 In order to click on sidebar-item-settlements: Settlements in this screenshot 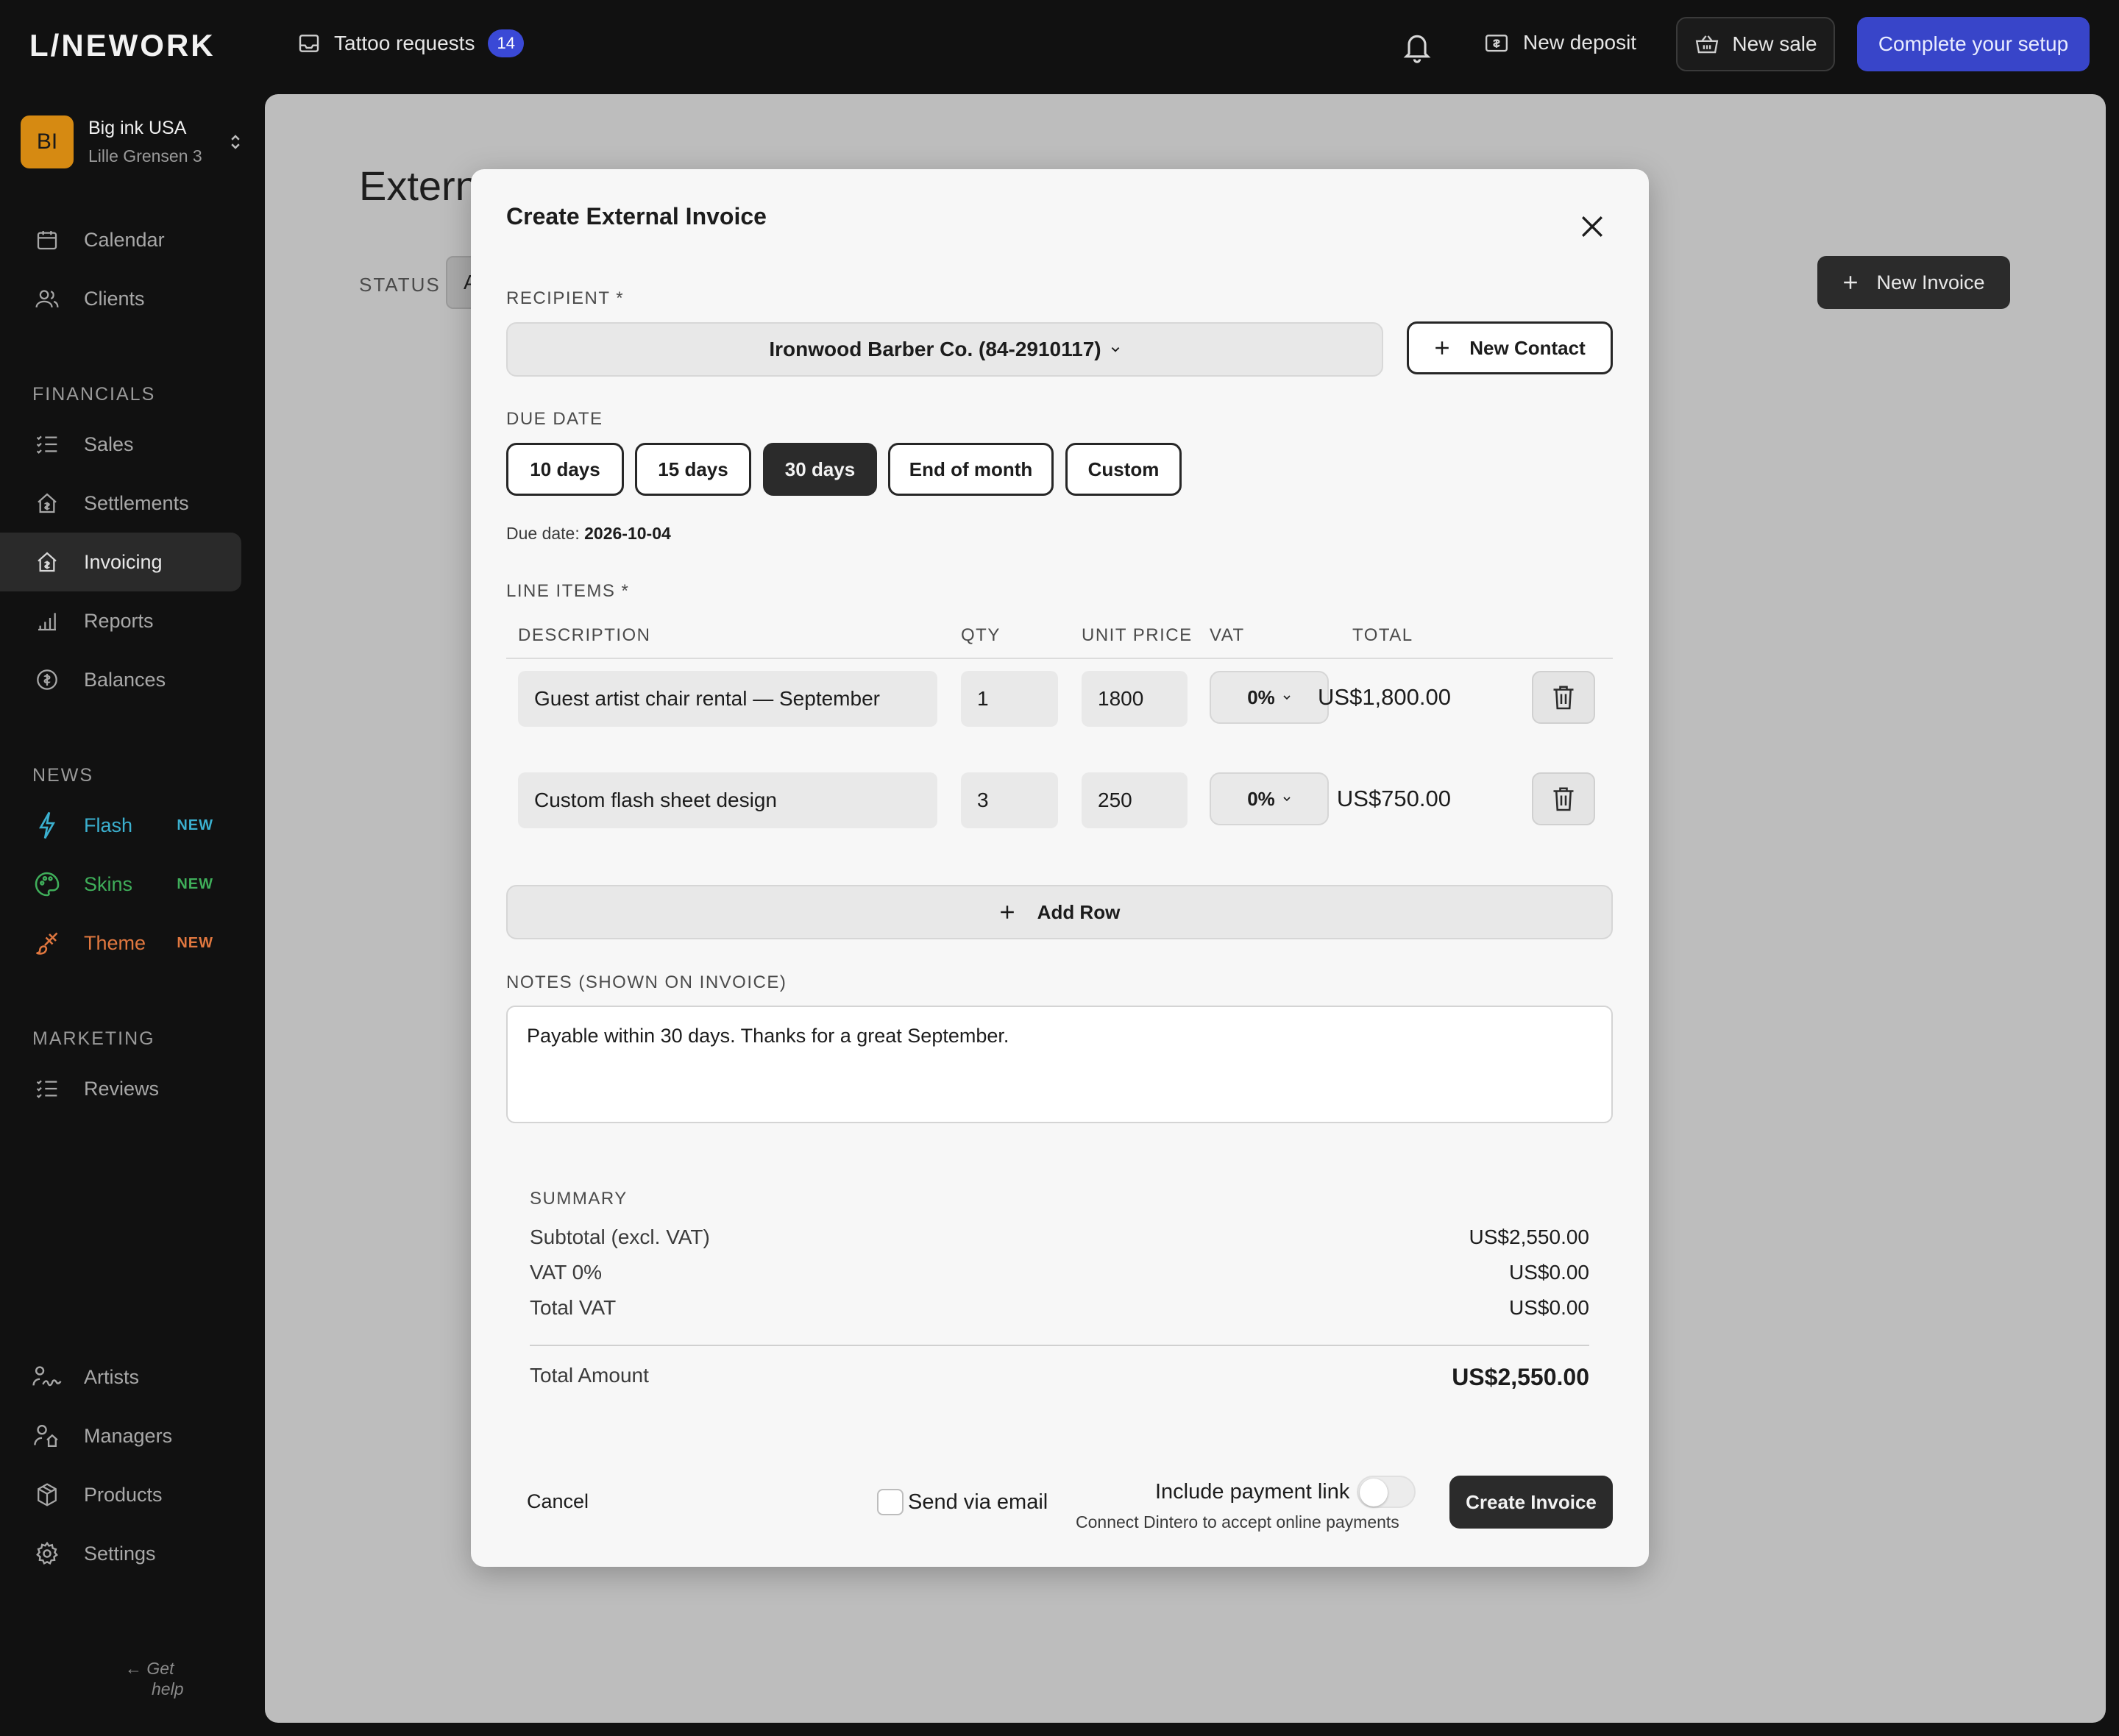, I will do `click(121, 503)`.